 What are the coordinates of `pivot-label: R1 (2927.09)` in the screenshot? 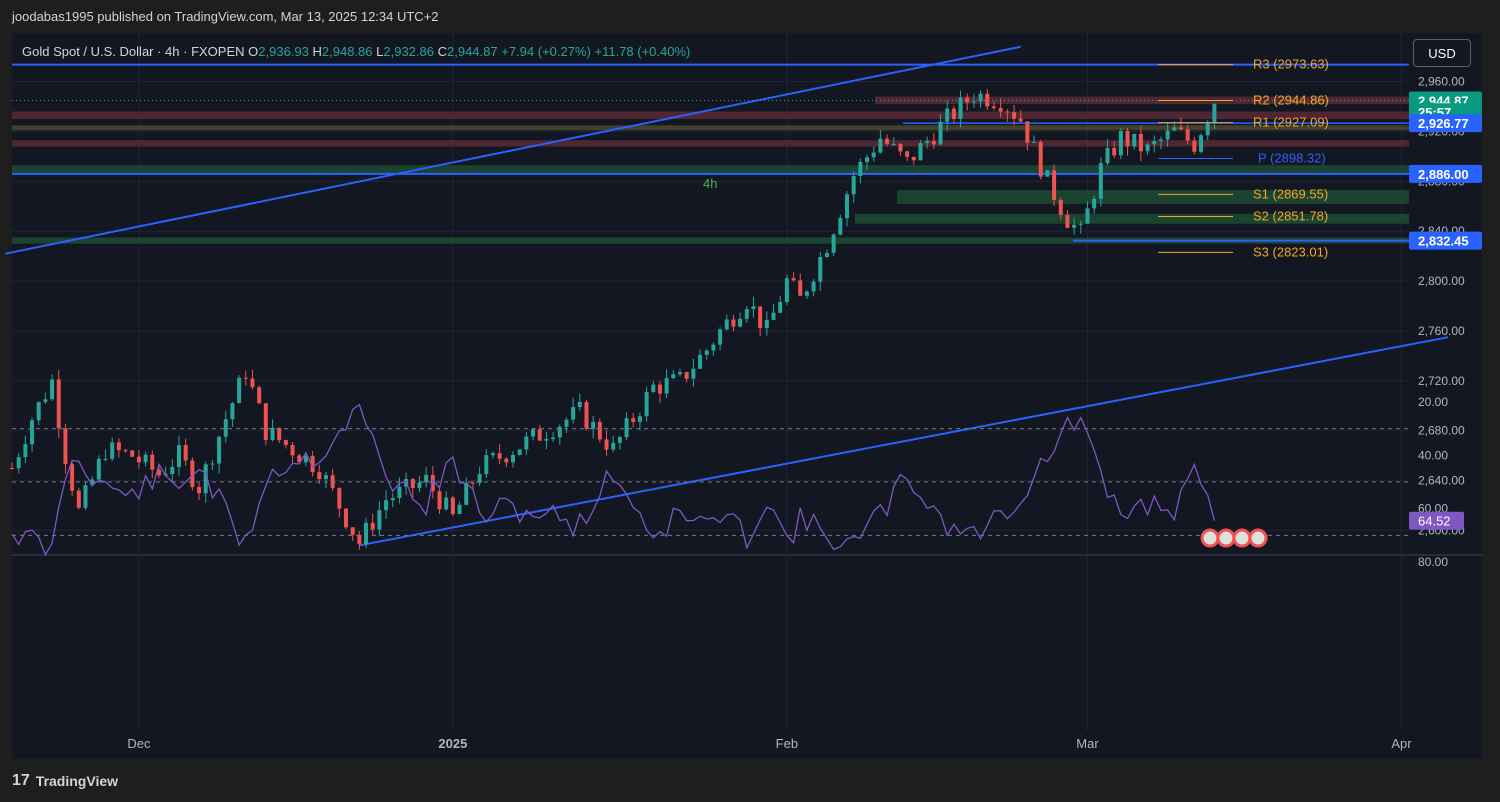 It's located at (1291, 122).